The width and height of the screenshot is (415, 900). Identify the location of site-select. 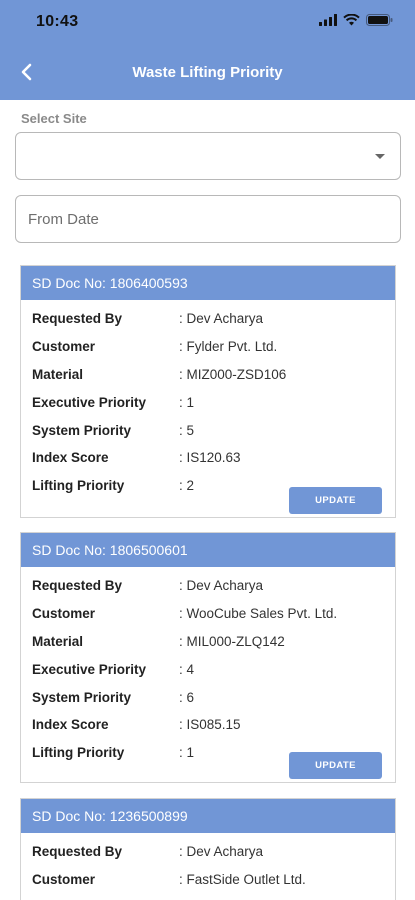
(208, 156).